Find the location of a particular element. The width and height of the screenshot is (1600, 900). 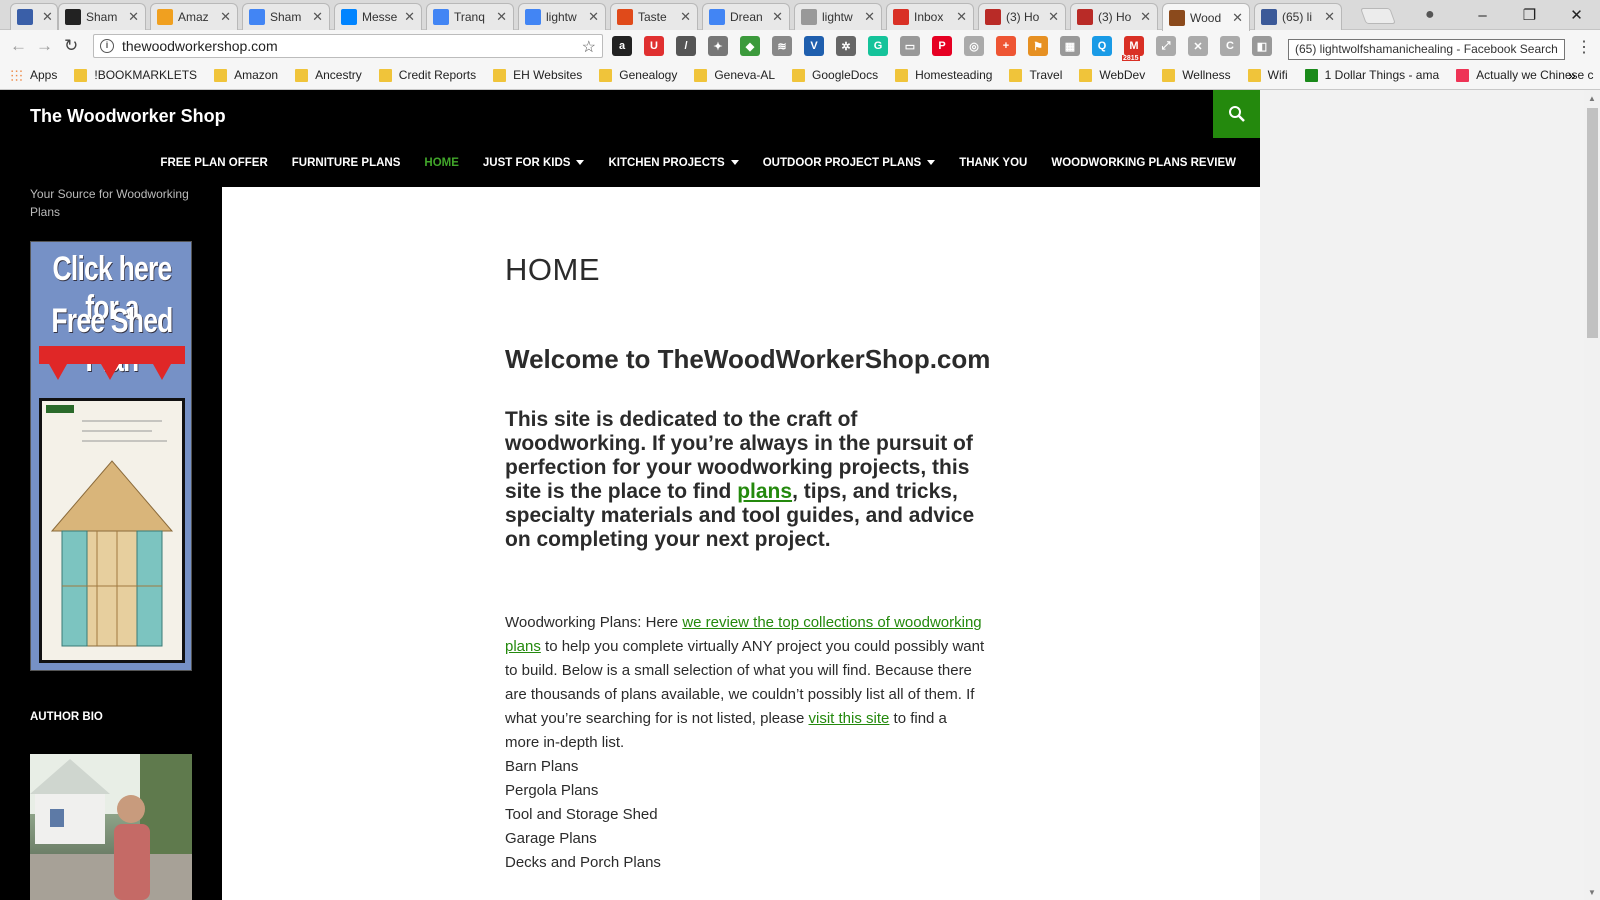

nav-item: FURNITURE PLANS is located at coordinates (346, 163).